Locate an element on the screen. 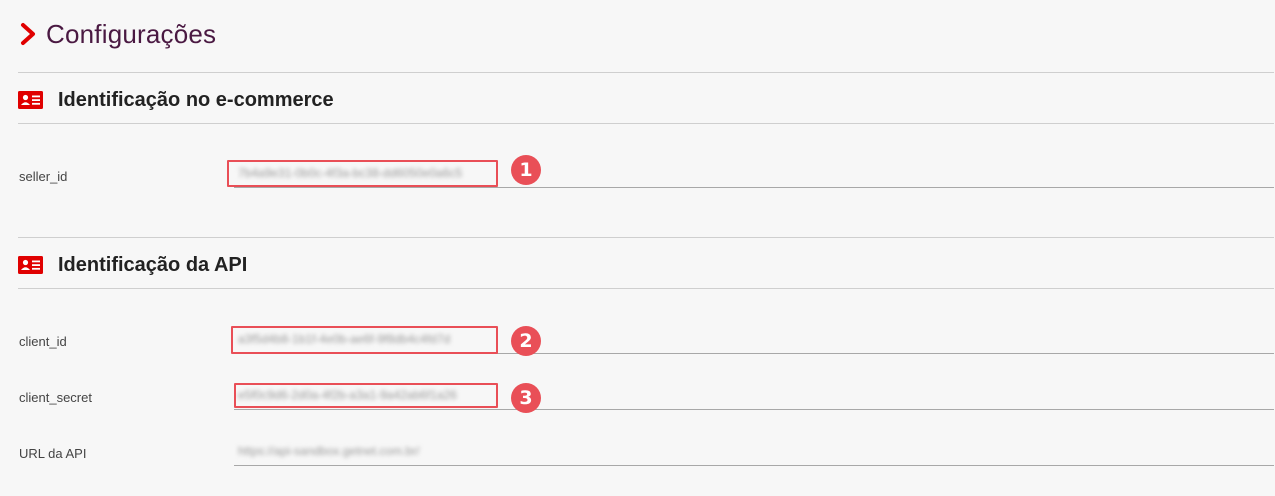 The width and height of the screenshot is (1275, 496). section-title: Identificação no e-commerce is located at coordinates (196, 99).